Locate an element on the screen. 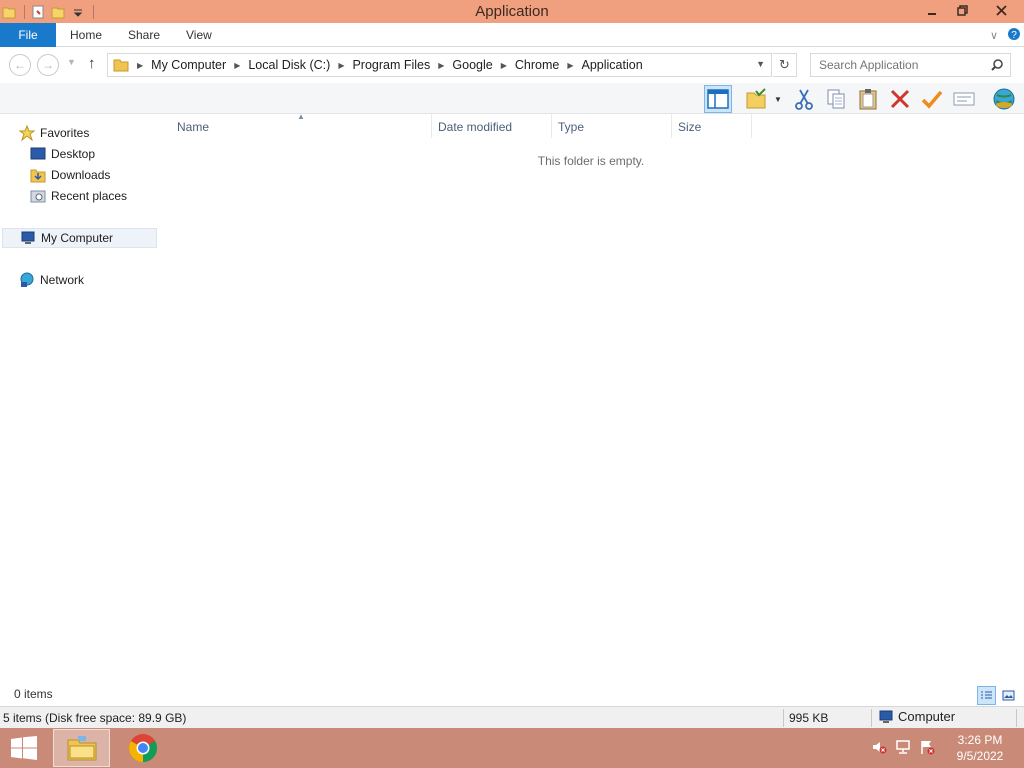 The width and height of the screenshot is (1024, 768). file-explorer-icon is located at coordinates (81, 748).